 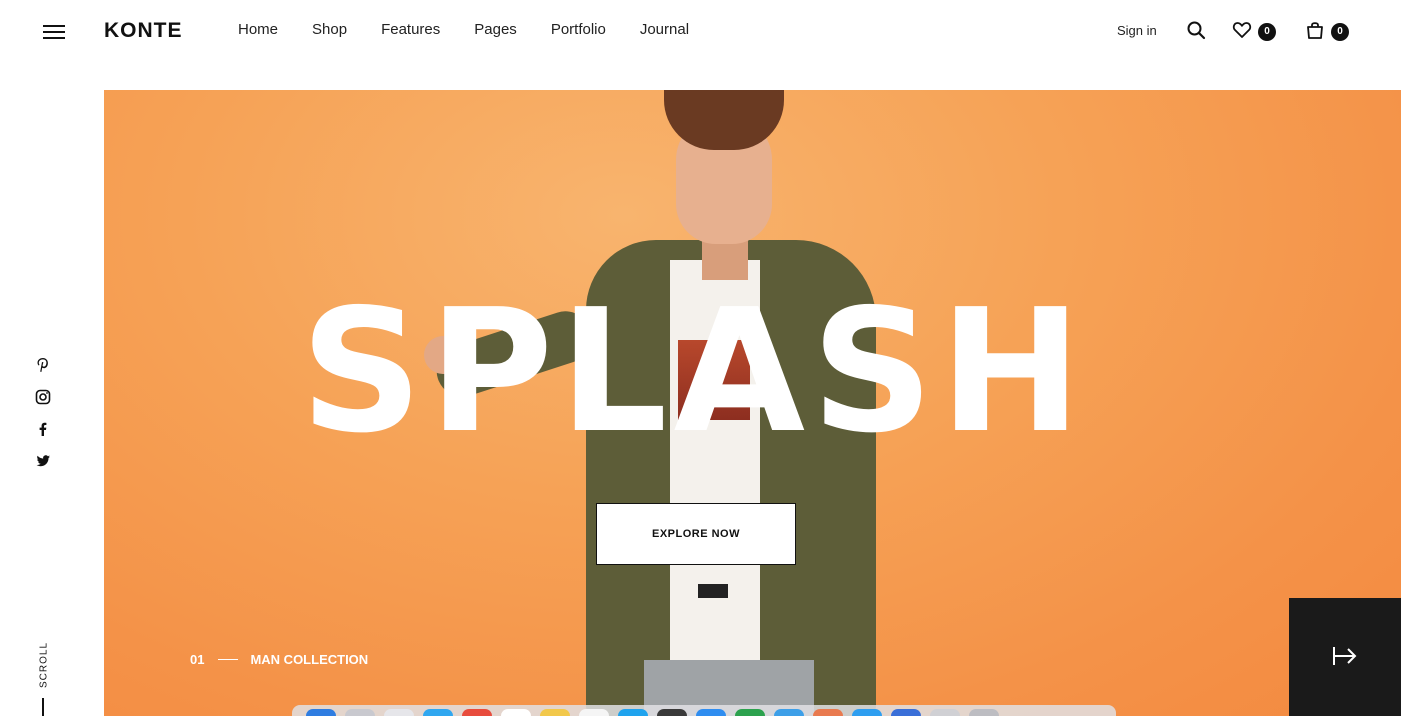 I want to click on nav-item-features: Features, so click(x=410, y=30).